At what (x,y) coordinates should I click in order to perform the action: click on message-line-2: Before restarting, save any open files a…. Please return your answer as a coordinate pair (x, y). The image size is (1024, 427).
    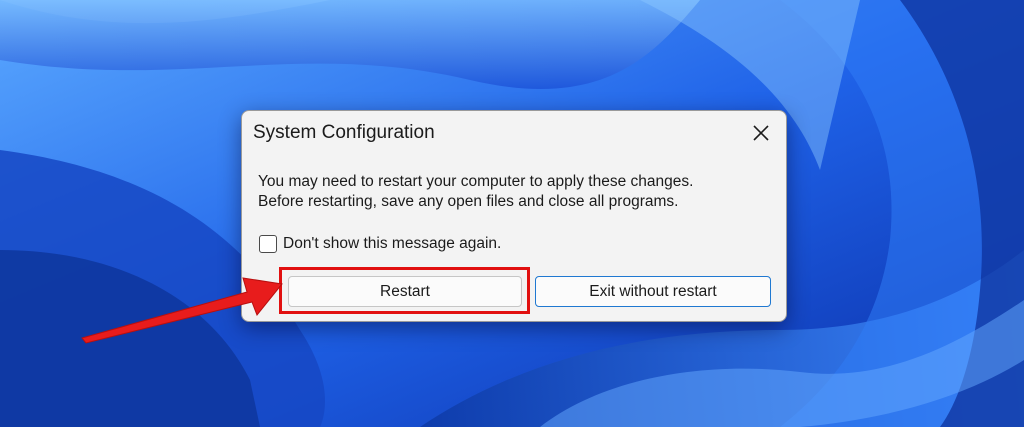
    Looking at the image, I should click on (468, 201).